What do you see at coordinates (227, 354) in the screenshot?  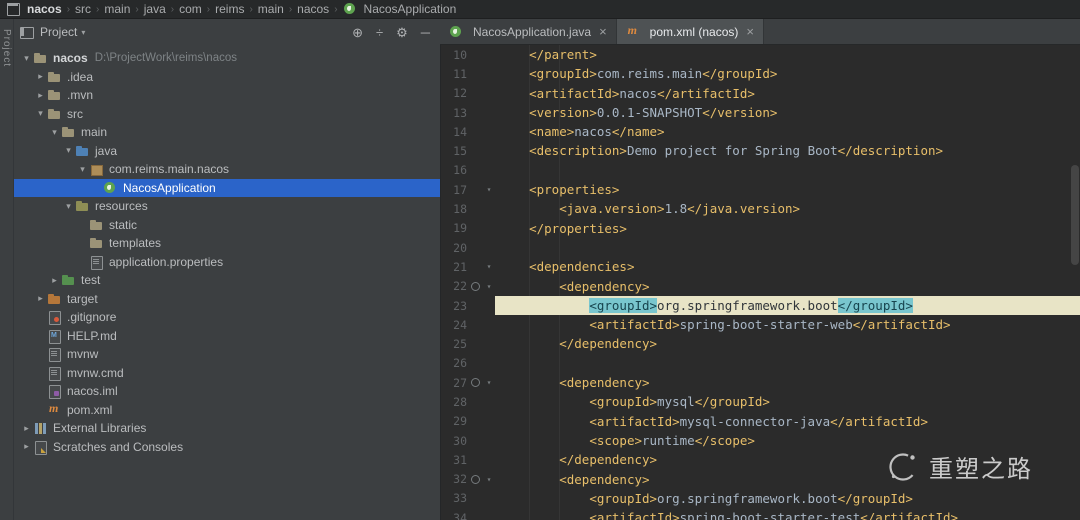 I see `tree-item-mvnw: mvnw` at bounding box center [227, 354].